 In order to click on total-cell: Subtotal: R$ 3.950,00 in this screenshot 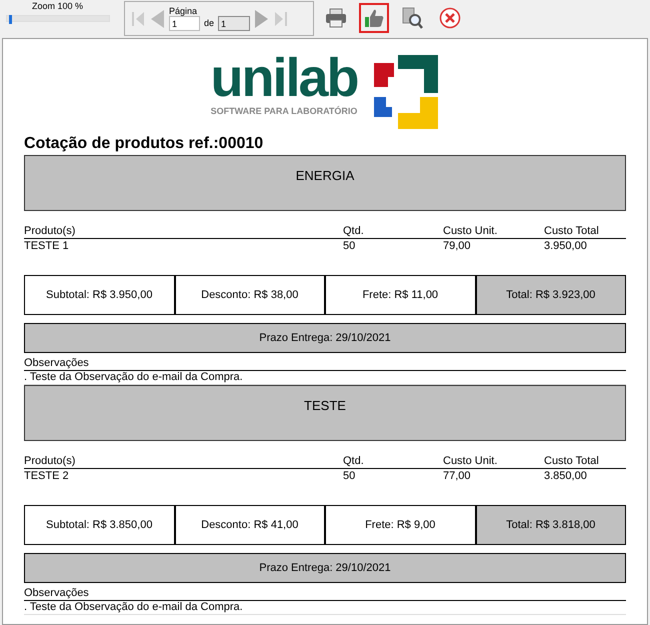, I will do `click(99, 295)`.